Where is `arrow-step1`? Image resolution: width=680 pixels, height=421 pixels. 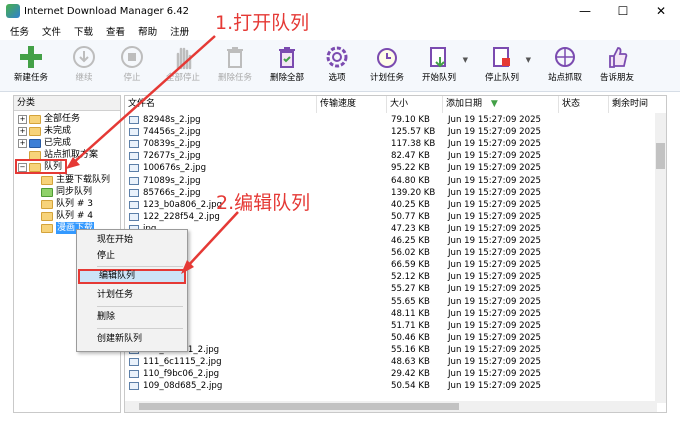
arrow-step1 is located at coordinates (143, 100).